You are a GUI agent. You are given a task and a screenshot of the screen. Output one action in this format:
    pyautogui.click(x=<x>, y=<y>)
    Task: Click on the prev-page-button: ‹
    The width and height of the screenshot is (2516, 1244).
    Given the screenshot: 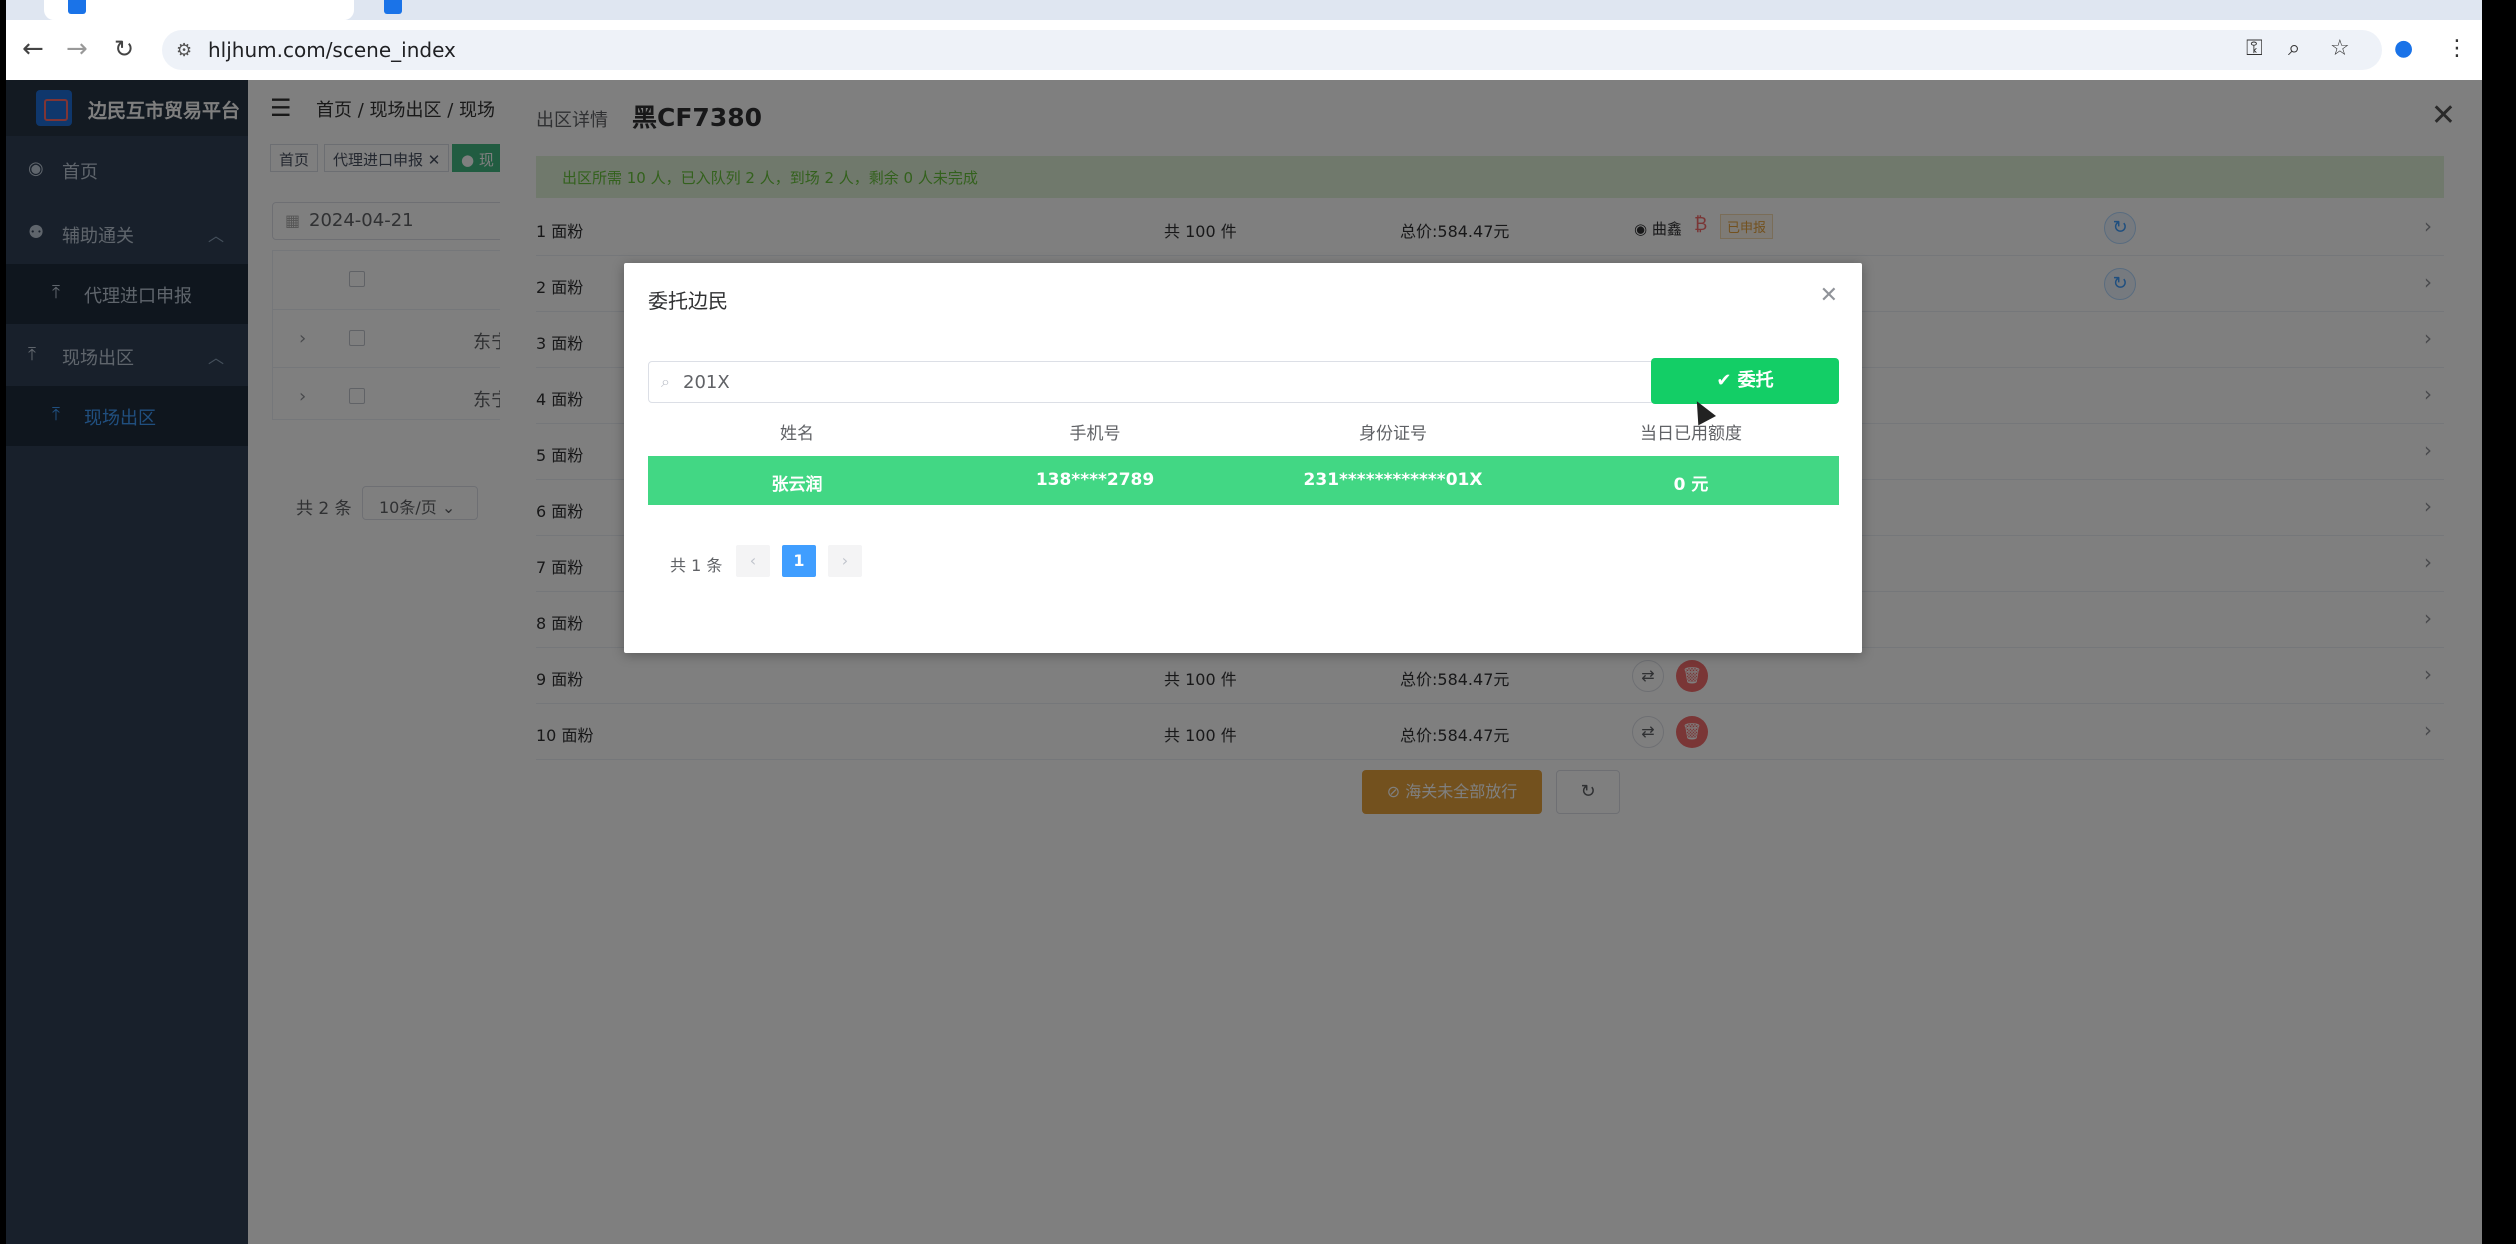 What is the action you would take?
    pyautogui.click(x=753, y=561)
    